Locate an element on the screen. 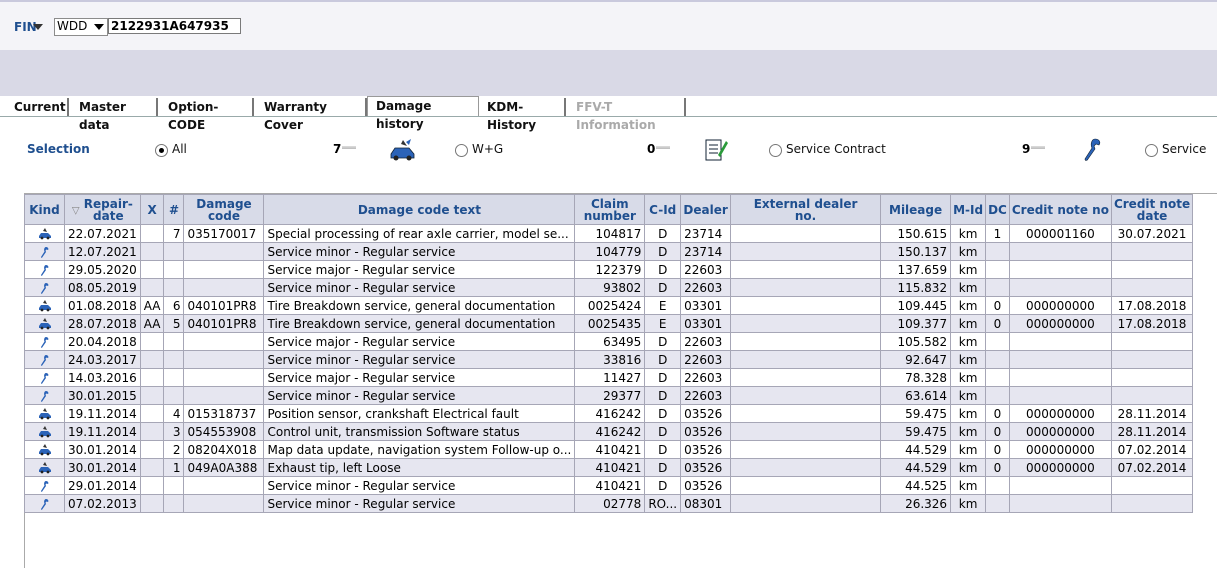 The image size is (1217, 568). repair-date-cell: 24.03.2017 is located at coordinates (102, 359).